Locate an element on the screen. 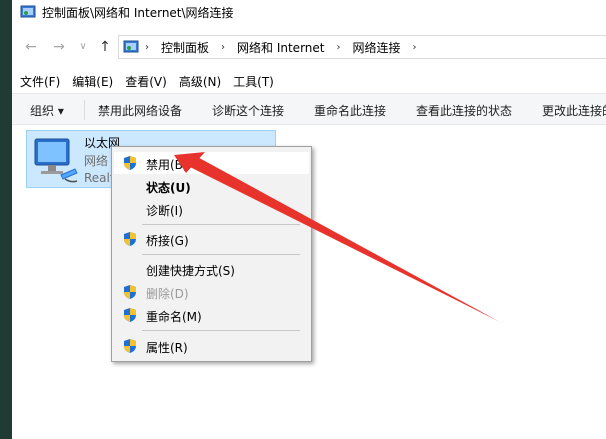 The width and height of the screenshot is (606, 439). address-bar: › 控制面板 › 网络和 Internet › 网络连接 › is located at coordinates (362, 47).